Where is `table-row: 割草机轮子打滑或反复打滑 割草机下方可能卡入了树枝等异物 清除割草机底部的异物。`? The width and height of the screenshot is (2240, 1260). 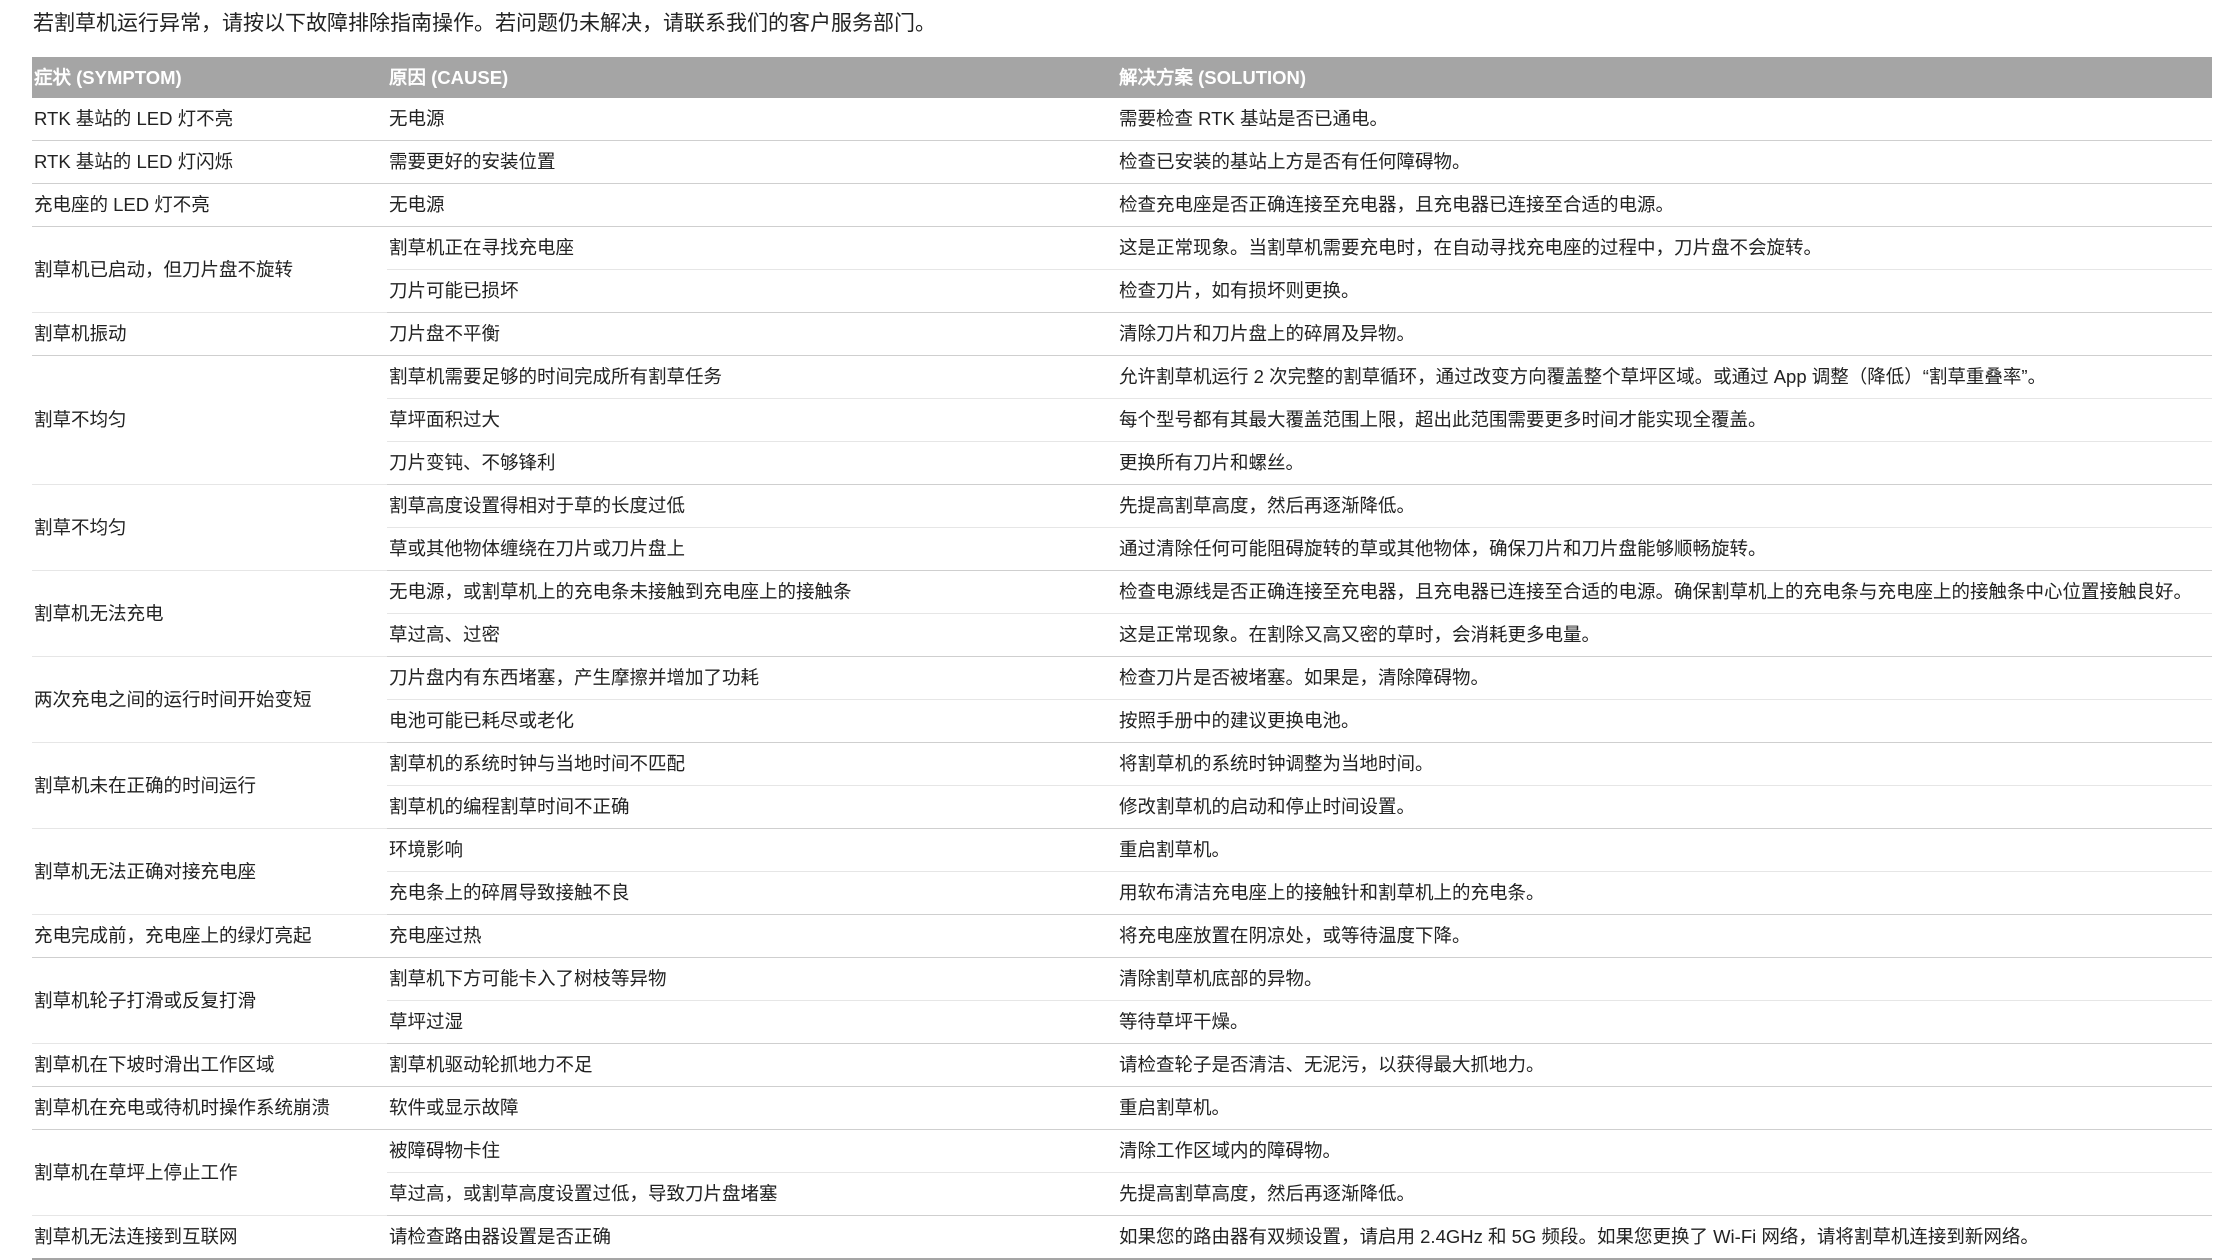 table-row: 割草机轮子打滑或反复打滑 割草机下方可能卡入了树枝等异物 清除割草机底部的异物。 is located at coordinates (1122, 1000).